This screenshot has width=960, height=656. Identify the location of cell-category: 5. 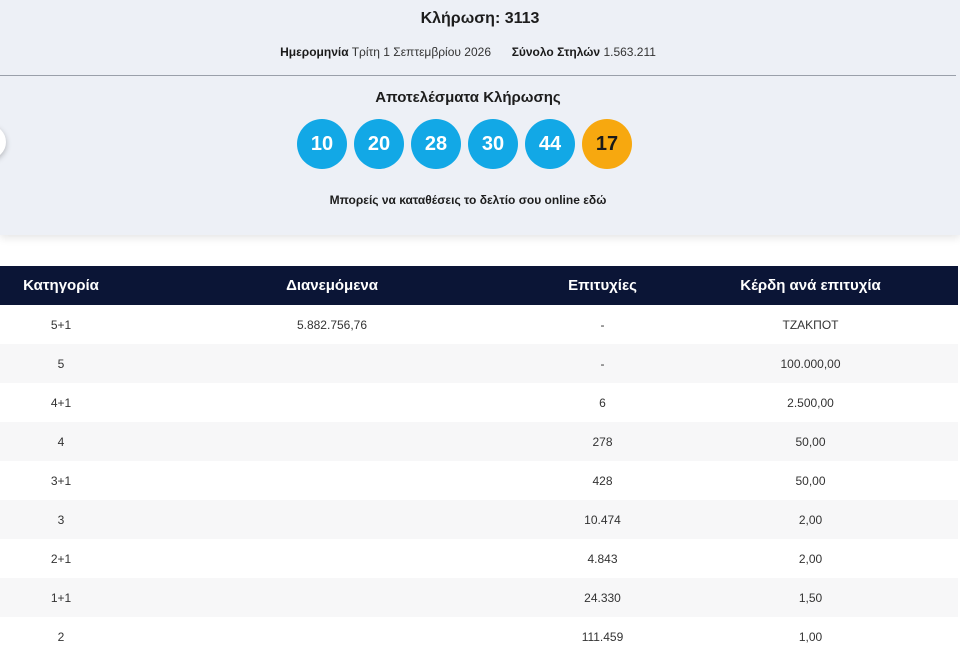
(61, 363).